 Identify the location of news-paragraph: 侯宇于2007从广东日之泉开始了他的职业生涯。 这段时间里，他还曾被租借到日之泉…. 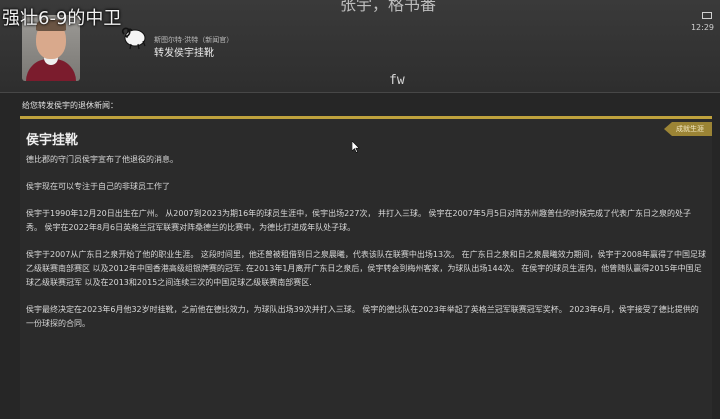
(366, 269).